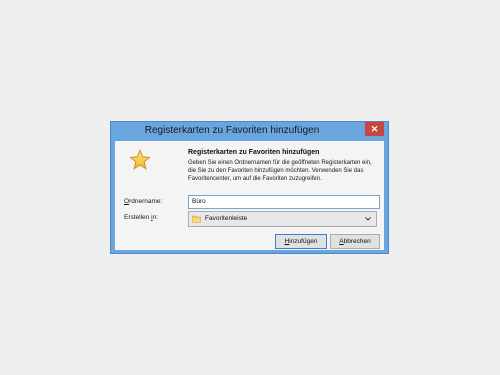  Describe the element at coordinates (368, 219) in the screenshot. I see `chevron-down-icon` at that location.